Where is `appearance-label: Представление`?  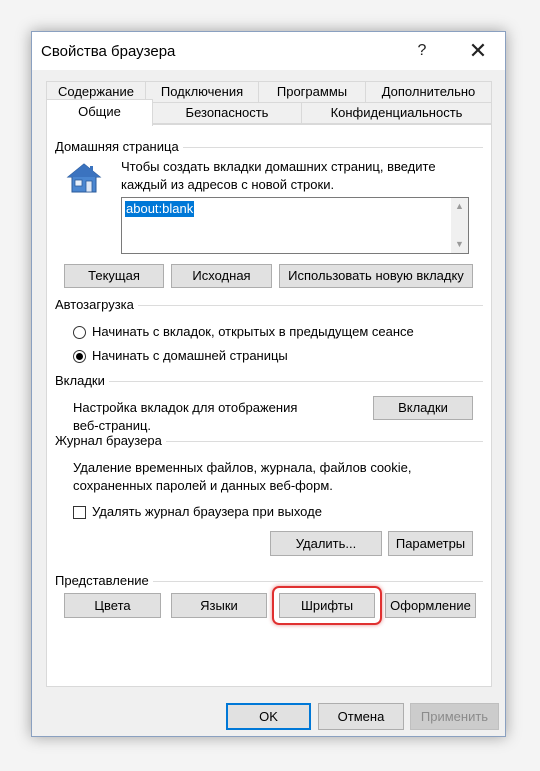 appearance-label: Представление is located at coordinates (104, 580).